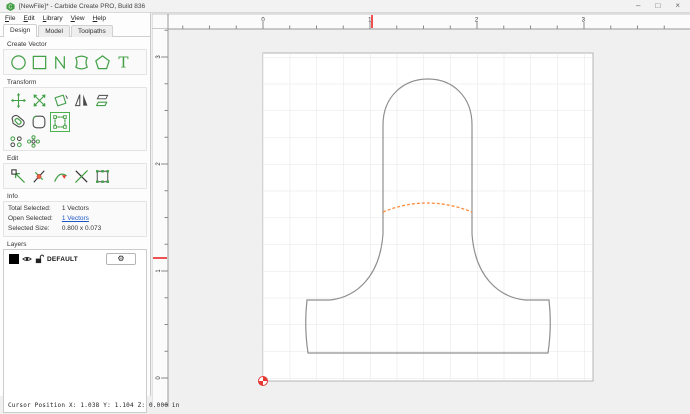  What do you see at coordinates (99, 18) in the screenshot?
I see `menu-help: Help` at bounding box center [99, 18].